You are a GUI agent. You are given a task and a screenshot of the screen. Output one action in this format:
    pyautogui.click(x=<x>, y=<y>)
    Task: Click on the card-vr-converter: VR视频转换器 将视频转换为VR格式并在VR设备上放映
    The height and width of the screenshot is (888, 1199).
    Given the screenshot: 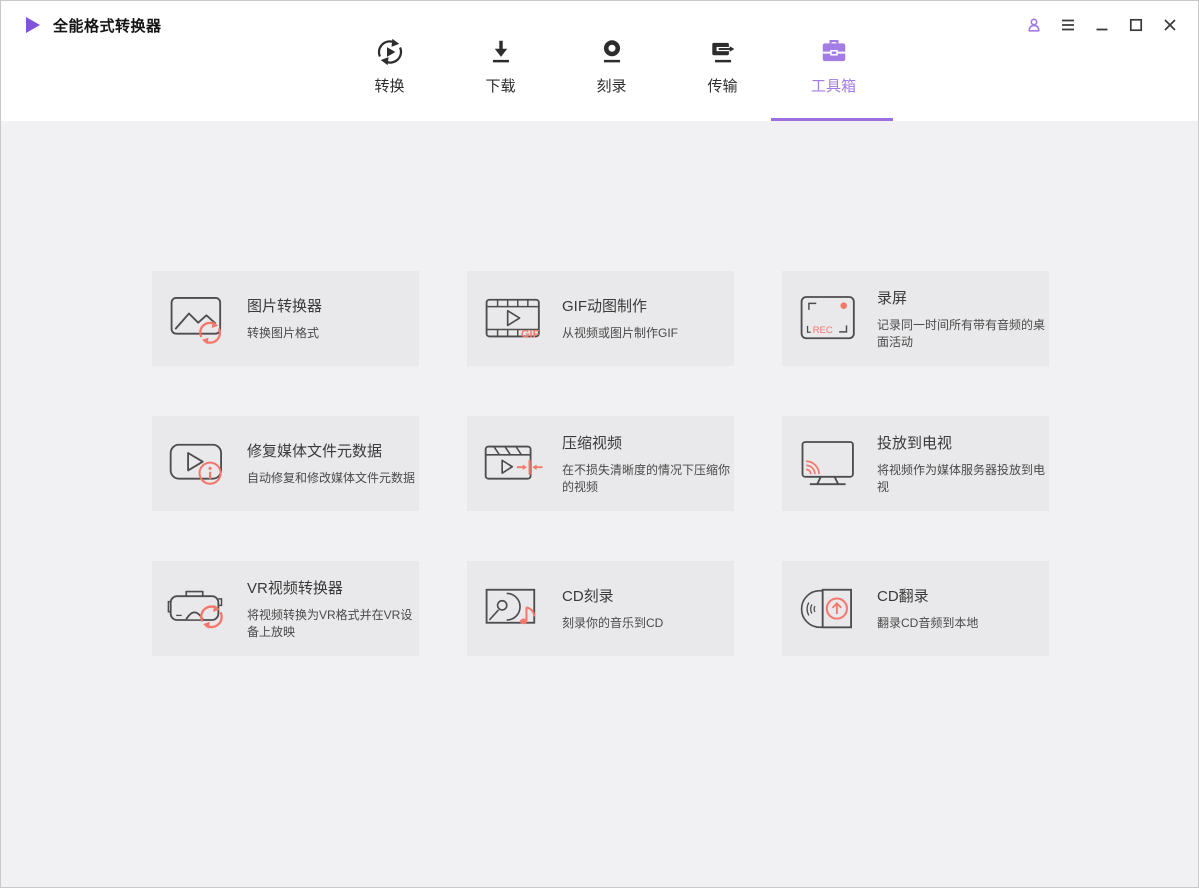 What is the action you would take?
    pyautogui.click(x=285, y=608)
    